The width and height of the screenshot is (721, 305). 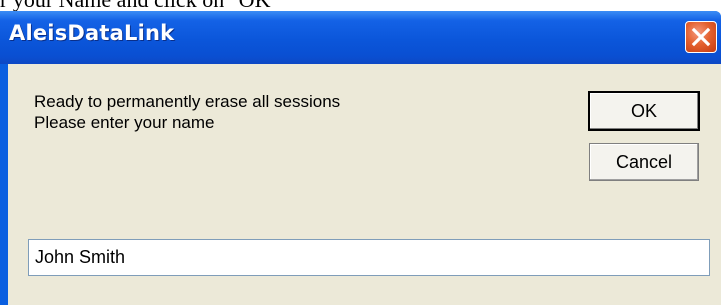 I want to click on message-line-enter-name: Please enter your name, so click(x=124, y=122).